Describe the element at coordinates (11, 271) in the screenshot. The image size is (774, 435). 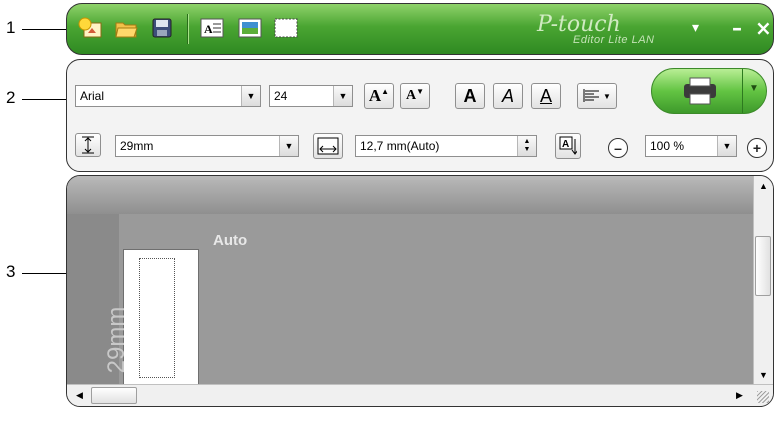
I see `callout-3: 3` at that location.